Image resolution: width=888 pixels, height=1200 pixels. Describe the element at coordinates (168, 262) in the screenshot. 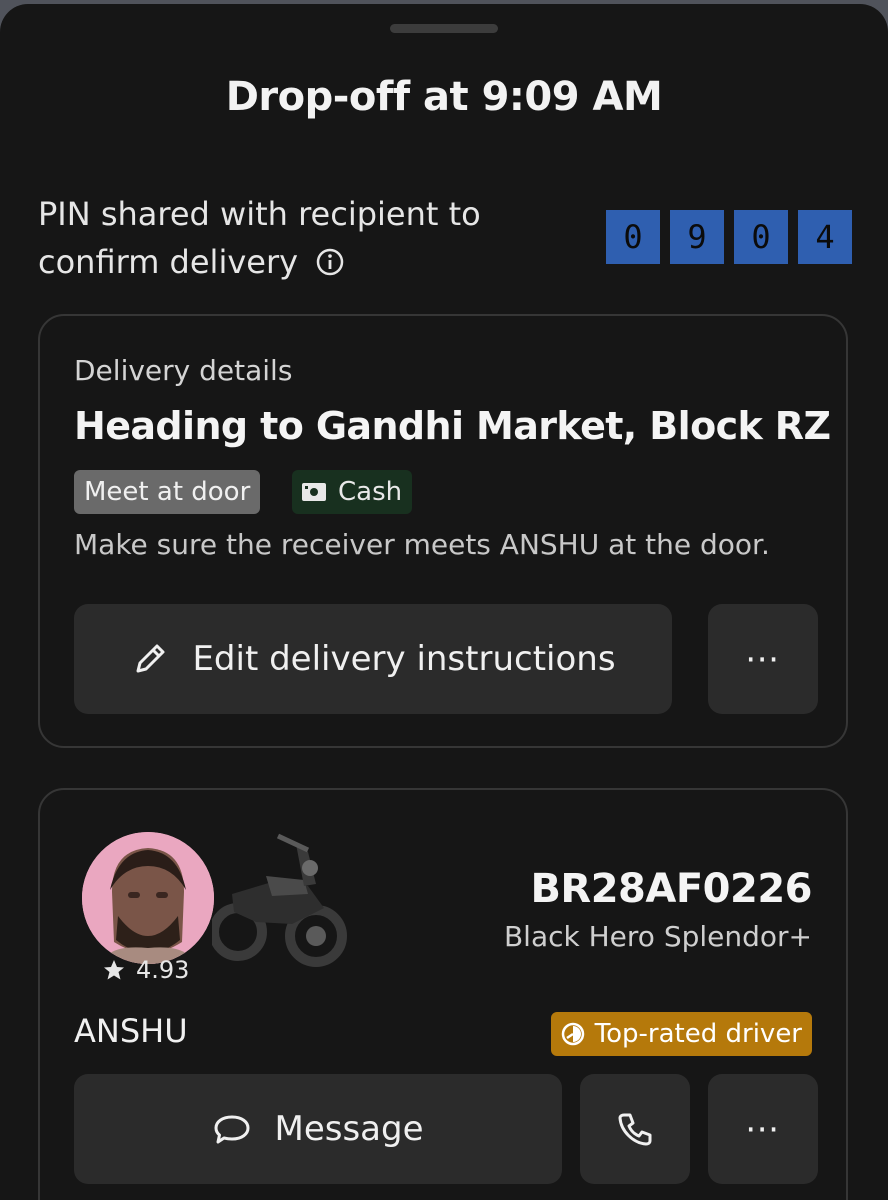

I see `pin-text-line-2-label: confirm delivery` at that location.